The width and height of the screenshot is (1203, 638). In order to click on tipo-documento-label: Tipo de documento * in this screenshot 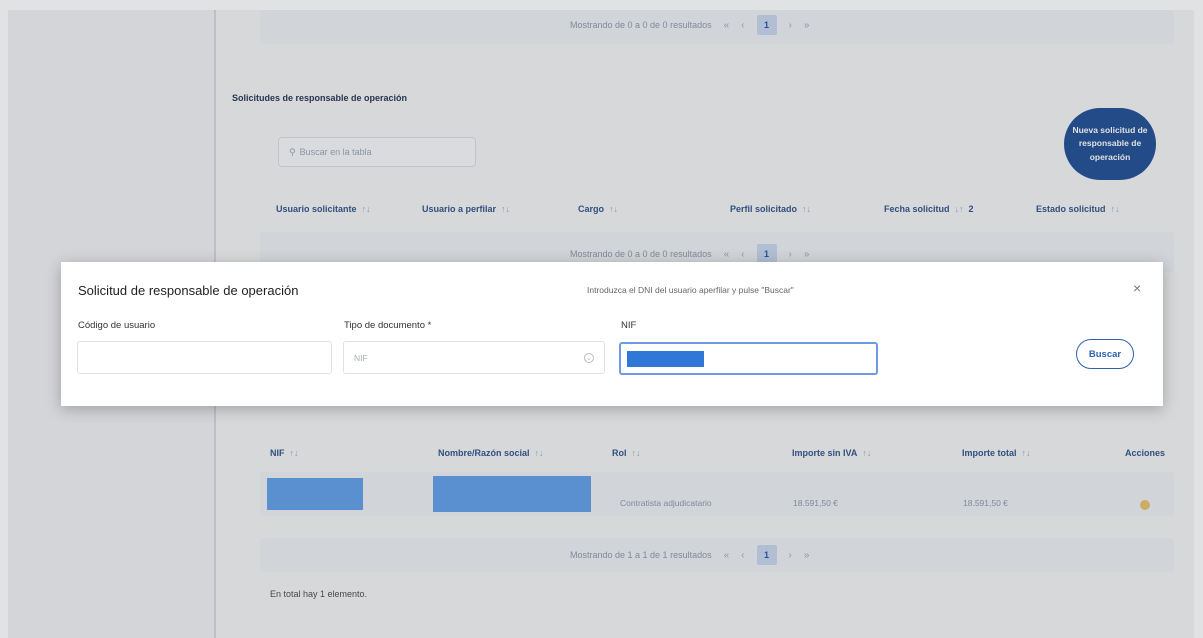, I will do `click(388, 325)`.